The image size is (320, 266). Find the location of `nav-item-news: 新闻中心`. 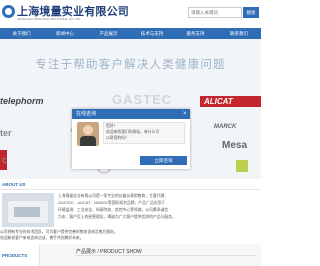

nav-item-news: 新闻中心 is located at coordinates (65, 33).